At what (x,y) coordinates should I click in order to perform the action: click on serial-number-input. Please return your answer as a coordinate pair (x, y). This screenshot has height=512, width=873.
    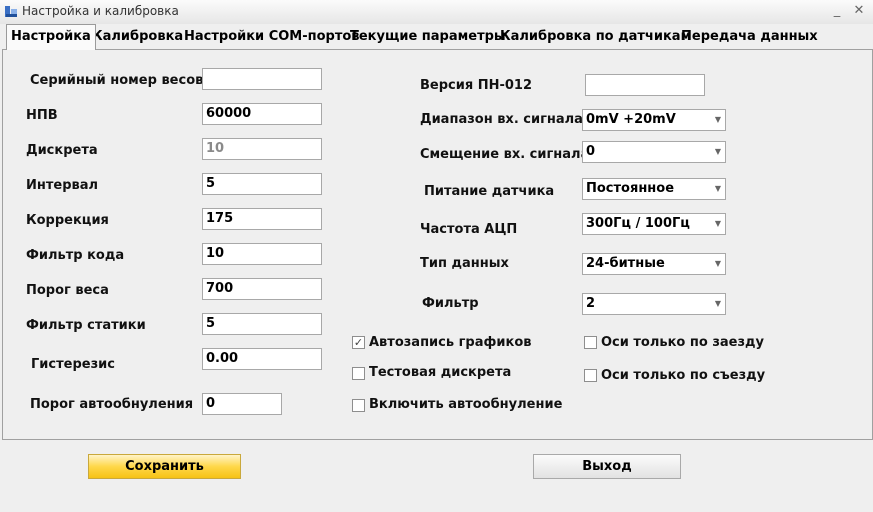
    Looking at the image, I should click on (262, 79).